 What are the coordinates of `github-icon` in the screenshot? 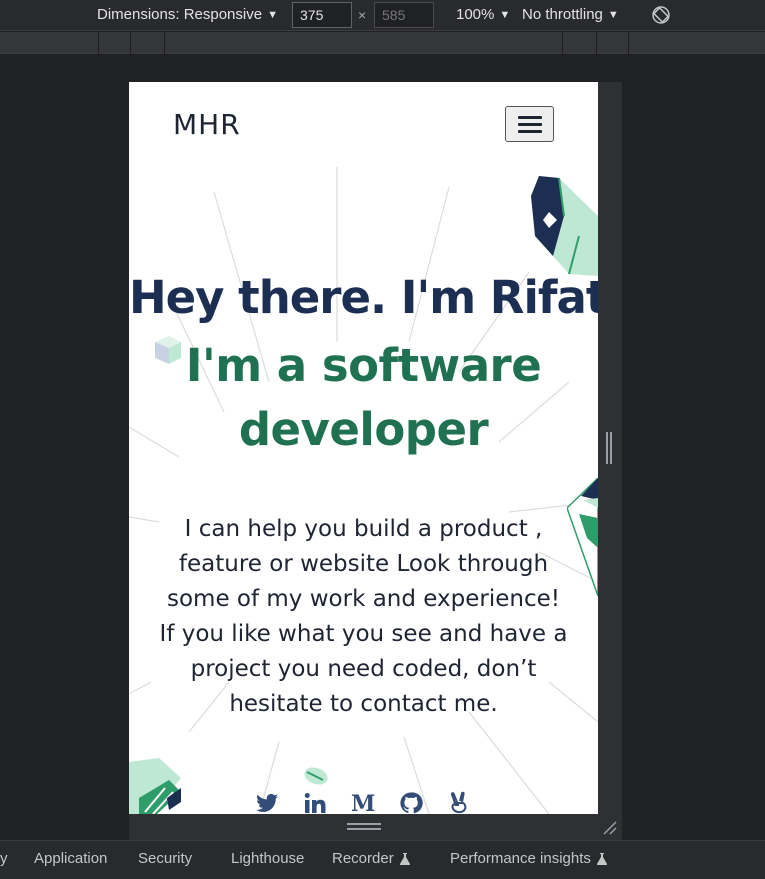 It's located at (411, 801).